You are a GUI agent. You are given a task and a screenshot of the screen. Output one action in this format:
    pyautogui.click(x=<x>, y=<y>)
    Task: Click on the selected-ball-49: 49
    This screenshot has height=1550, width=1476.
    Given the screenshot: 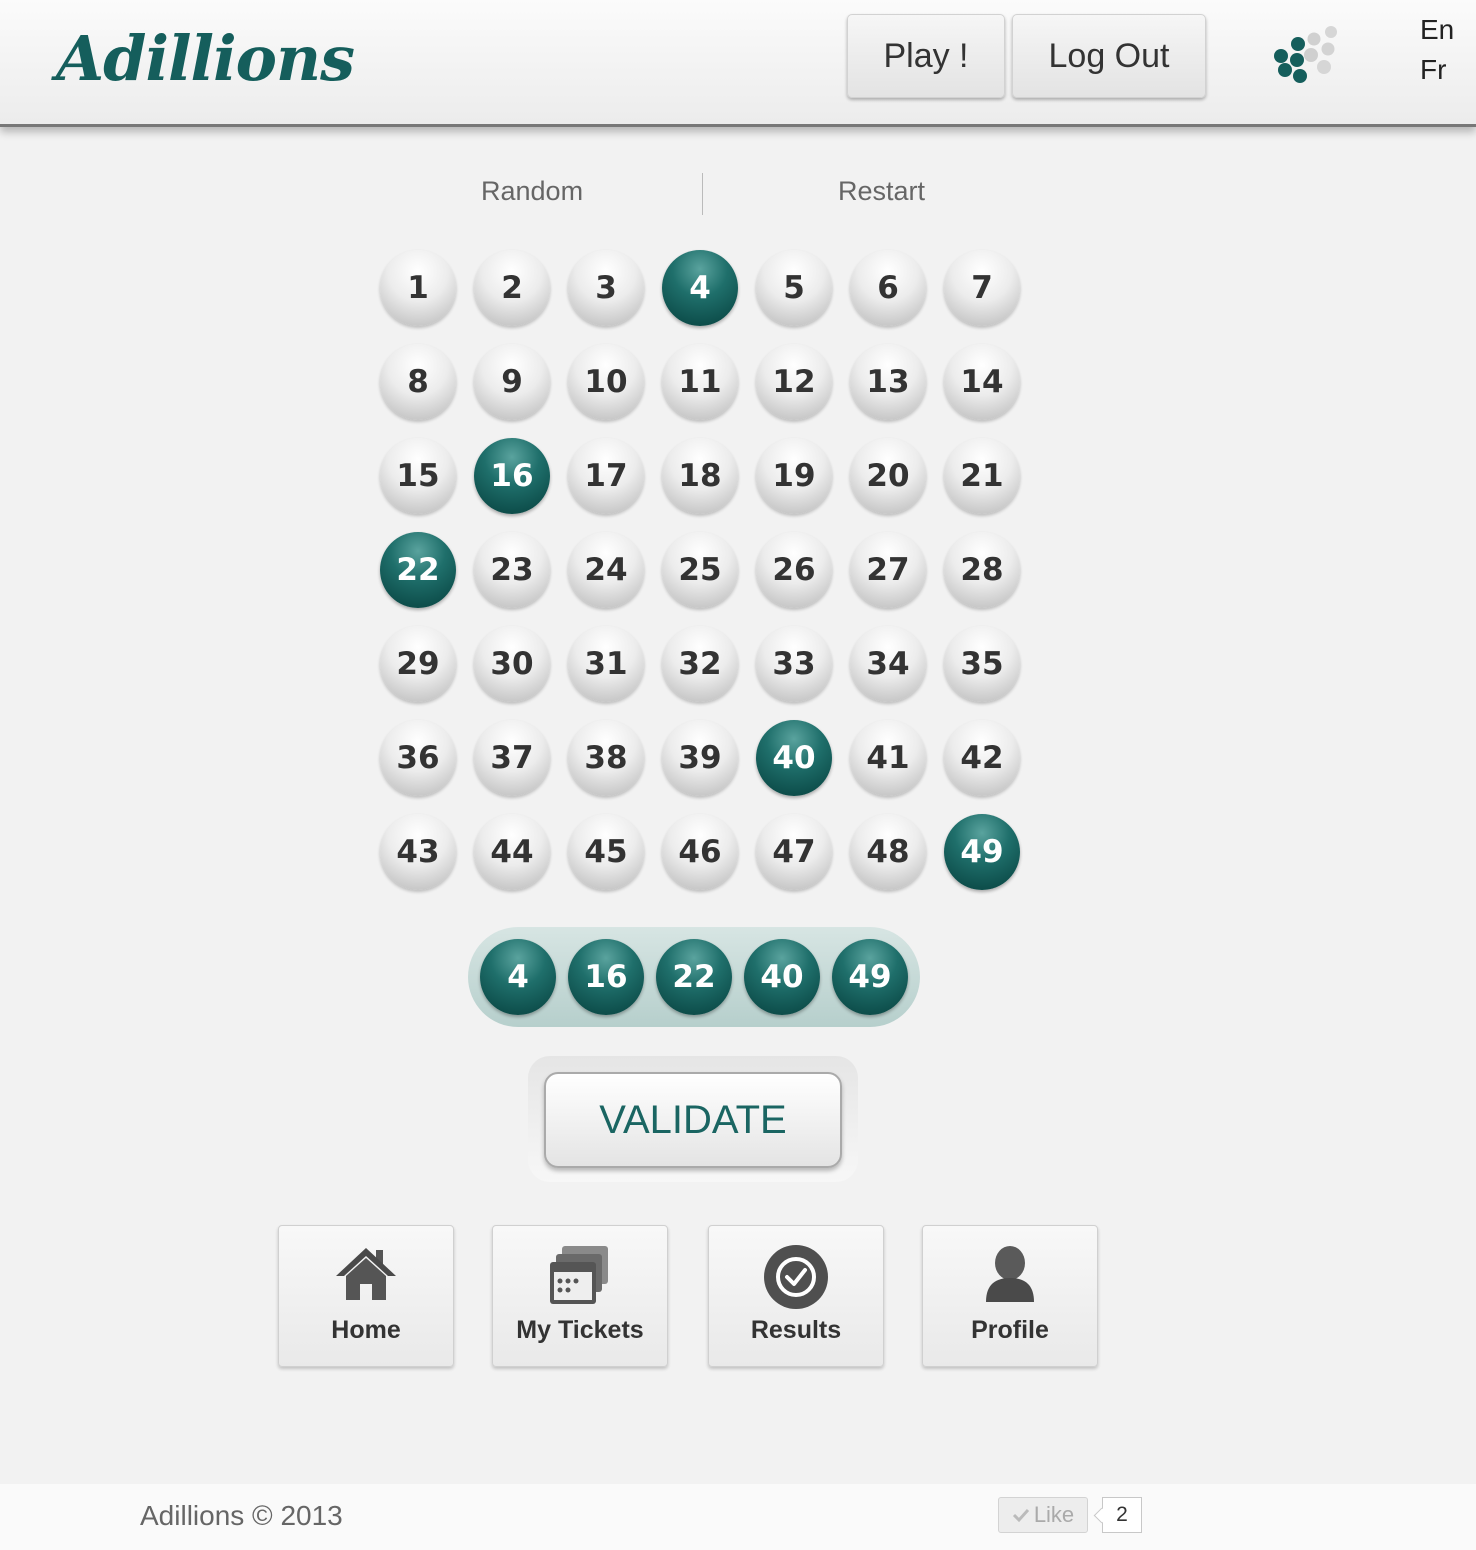 What is the action you would take?
    pyautogui.click(x=870, y=977)
    